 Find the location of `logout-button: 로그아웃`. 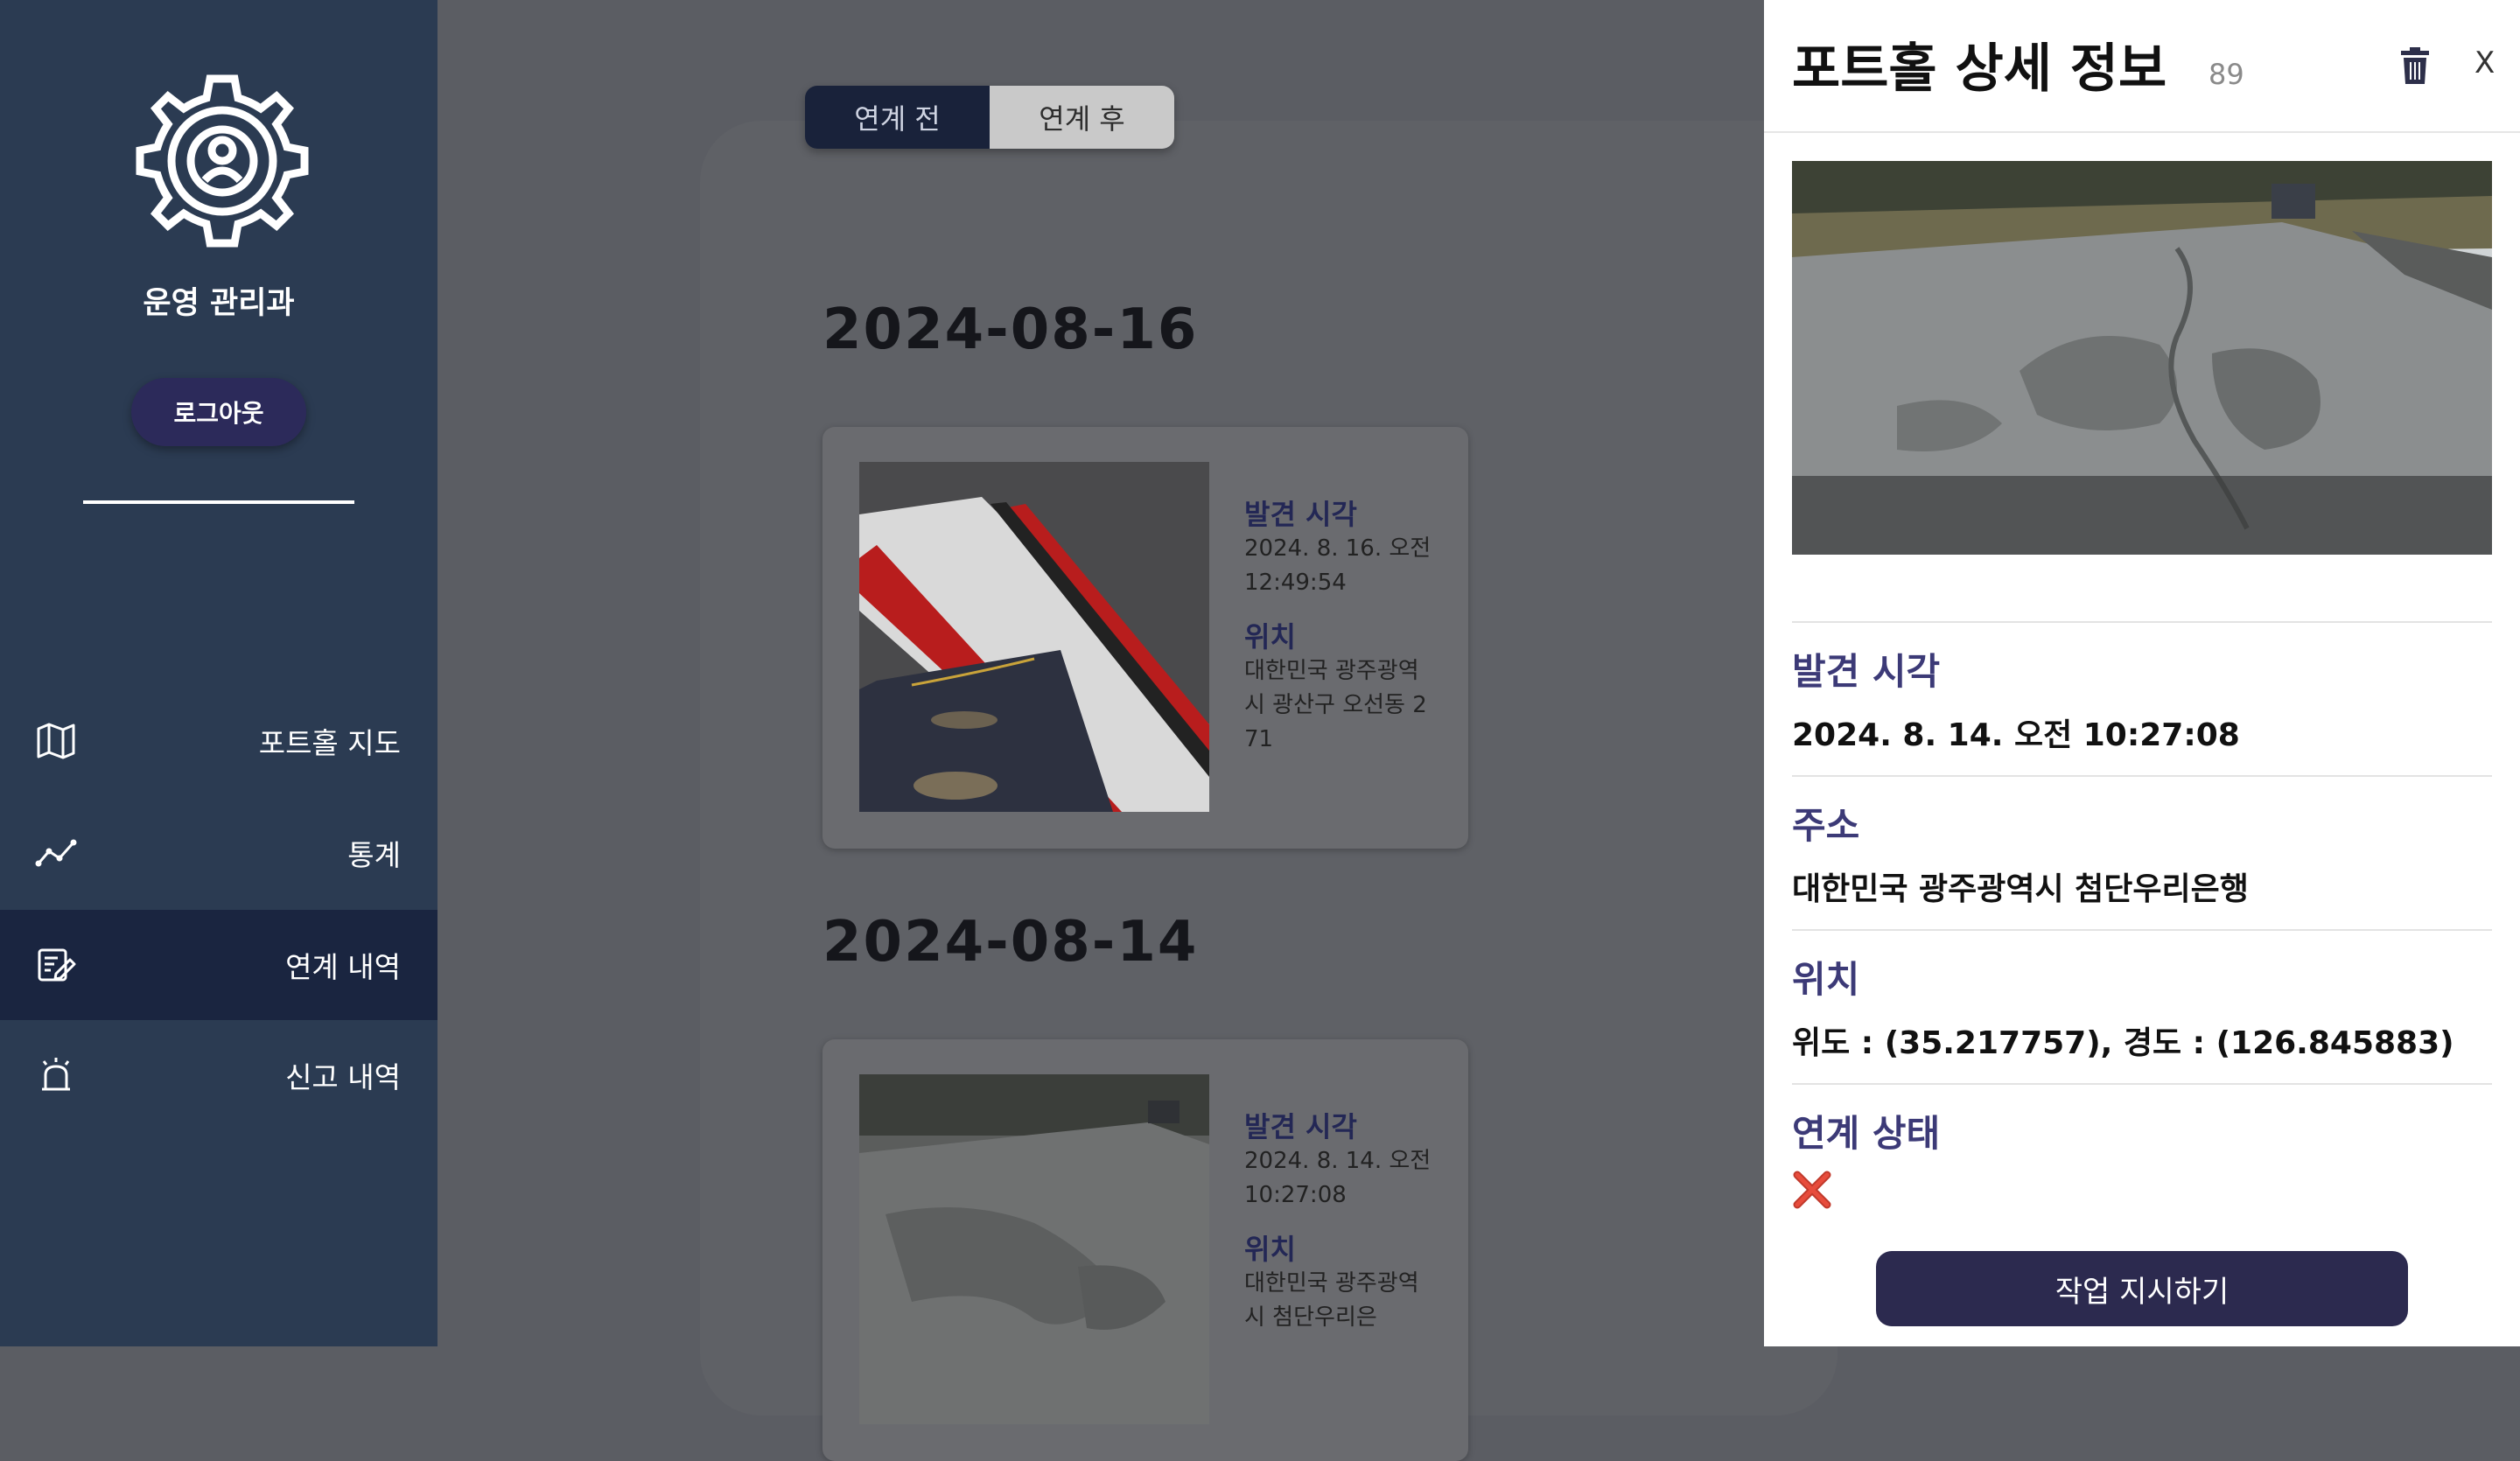

logout-button: 로그아웃 is located at coordinates (218, 412).